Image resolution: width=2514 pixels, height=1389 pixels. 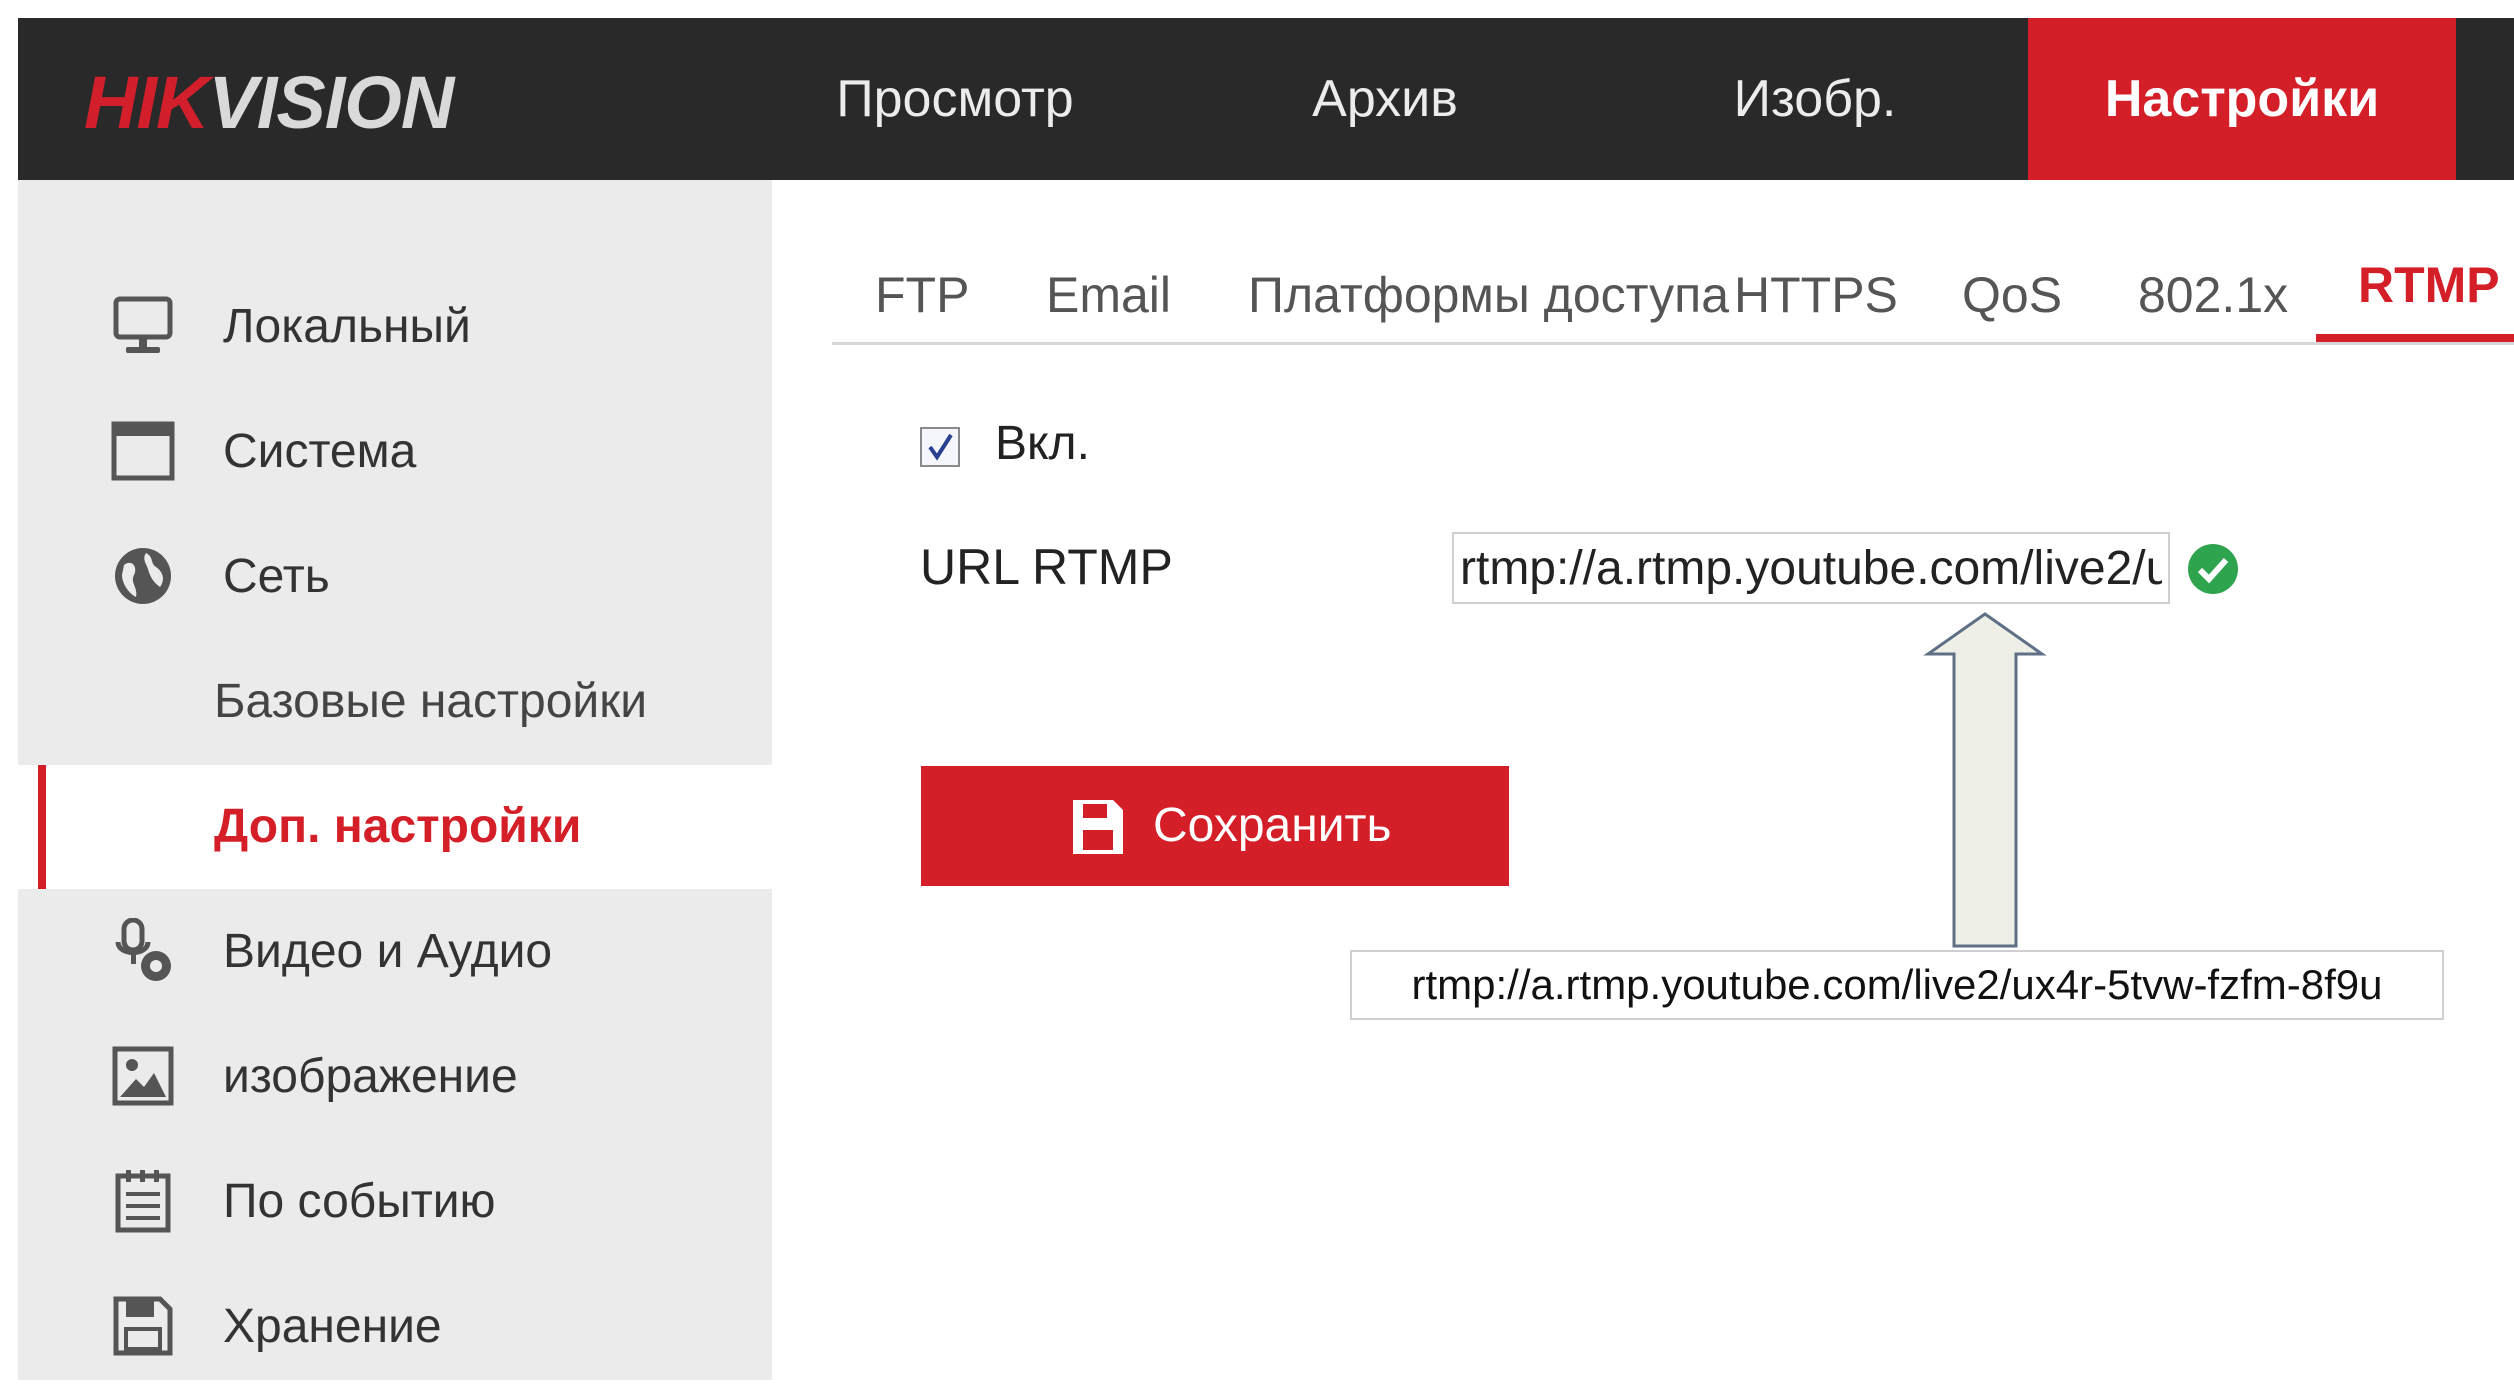 What do you see at coordinates (1811, 568) in the screenshot?
I see `rtmp-url-input` at bounding box center [1811, 568].